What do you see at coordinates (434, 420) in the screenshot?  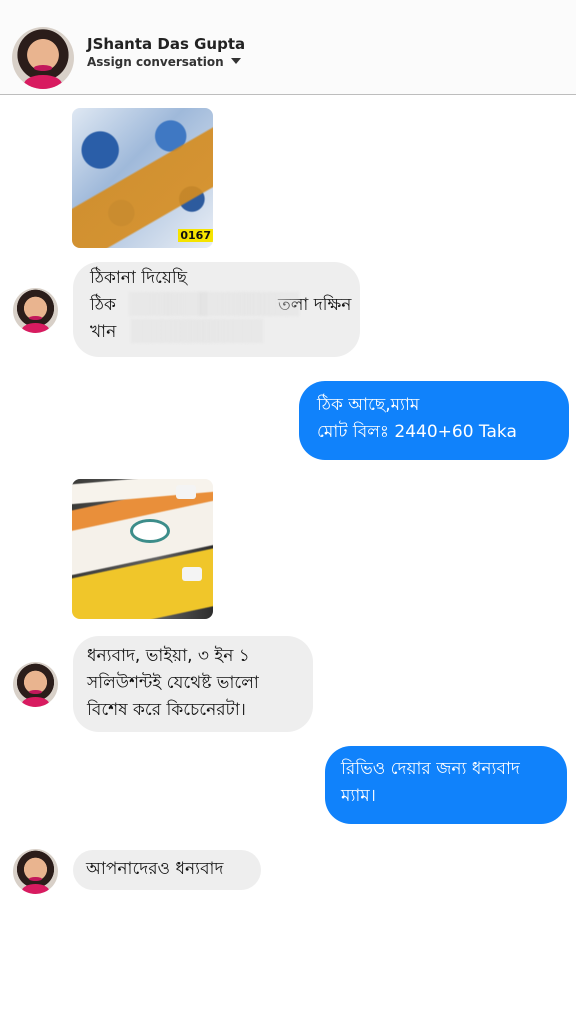 I see `outgoing-message-bubble: ঠিক আছে,ম্যাম মোট বিলঃ 2440+60 Taka` at bounding box center [434, 420].